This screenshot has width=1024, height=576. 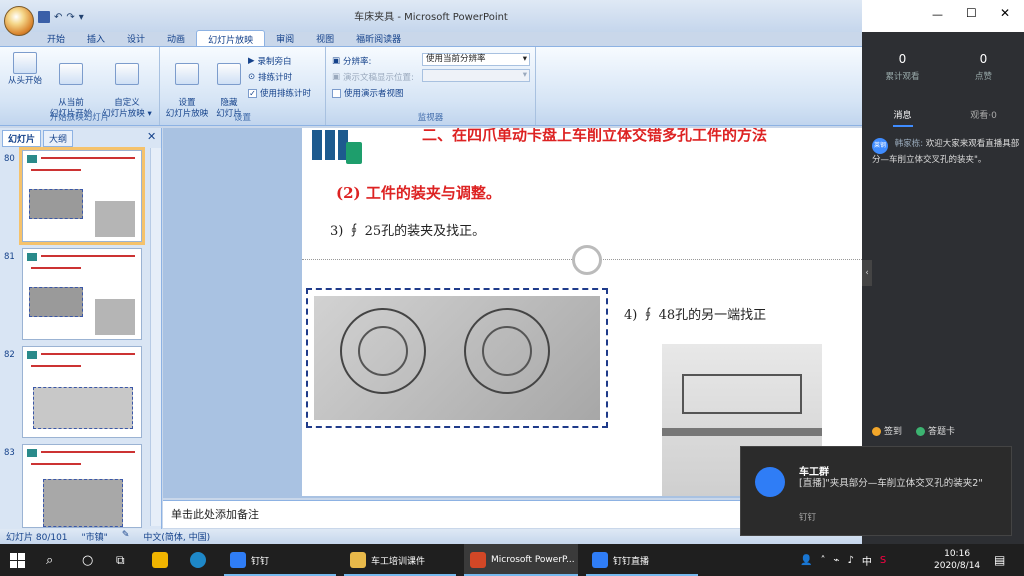 What do you see at coordinates (22, 138) in the screenshot?
I see `tab-slides: 幻灯片` at bounding box center [22, 138].